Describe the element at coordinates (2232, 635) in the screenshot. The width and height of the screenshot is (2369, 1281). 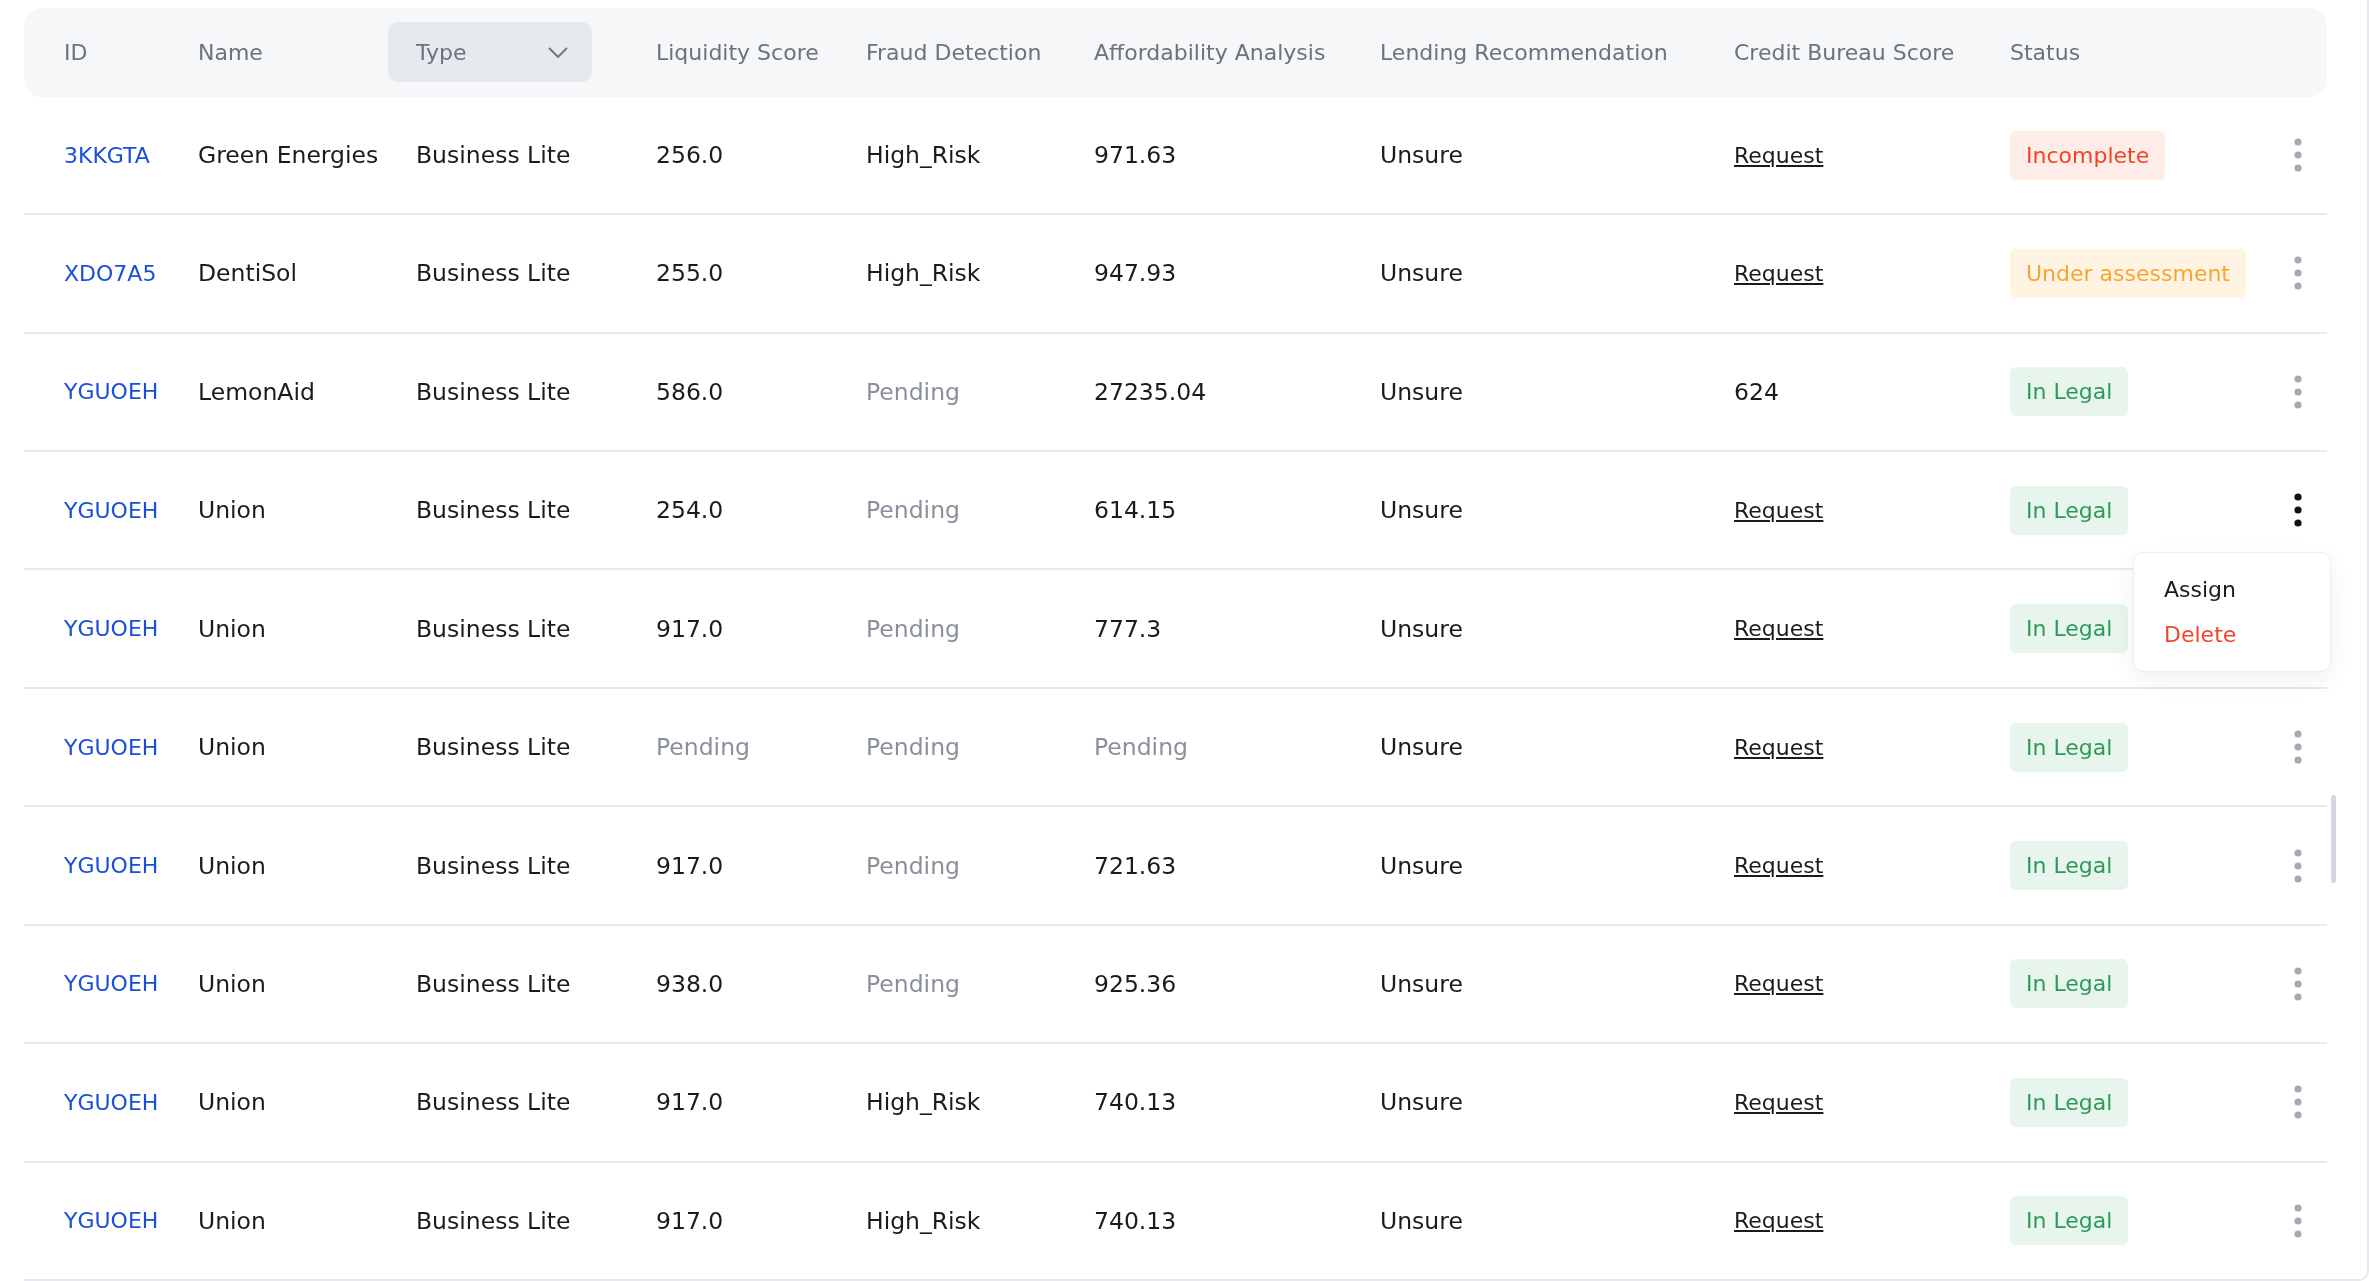
I see `menu-item: Delete` at that location.